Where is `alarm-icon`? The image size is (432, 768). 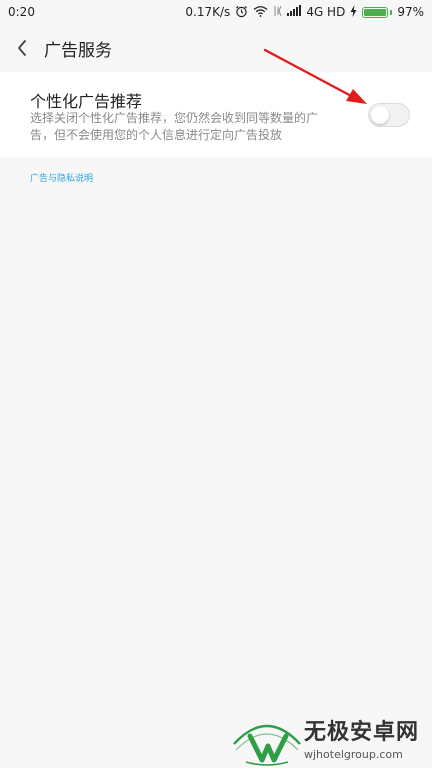 alarm-icon is located at coordinates (241, 12).